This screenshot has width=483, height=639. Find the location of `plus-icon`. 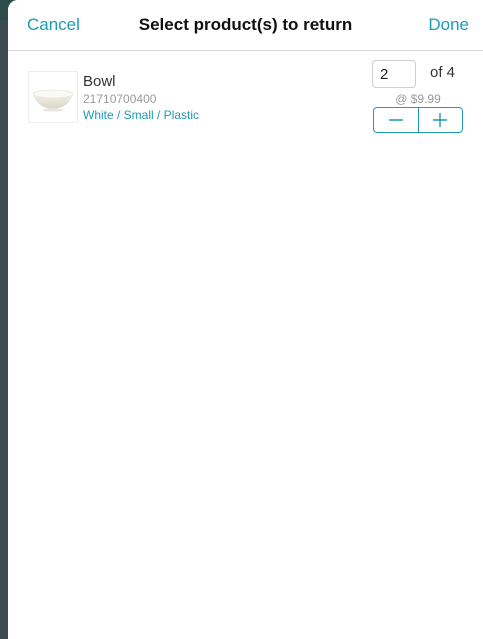

plus-icon is located at coordinates (440, 120).